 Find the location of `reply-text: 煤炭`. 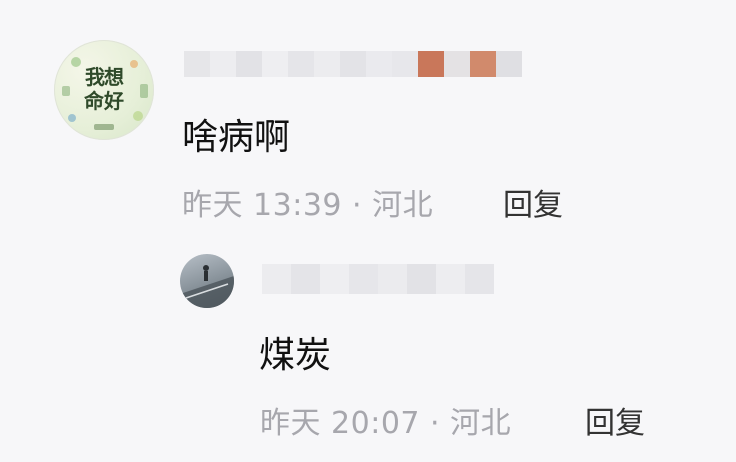

reply-text: 煤炭 is located at coordinates (295, 355).